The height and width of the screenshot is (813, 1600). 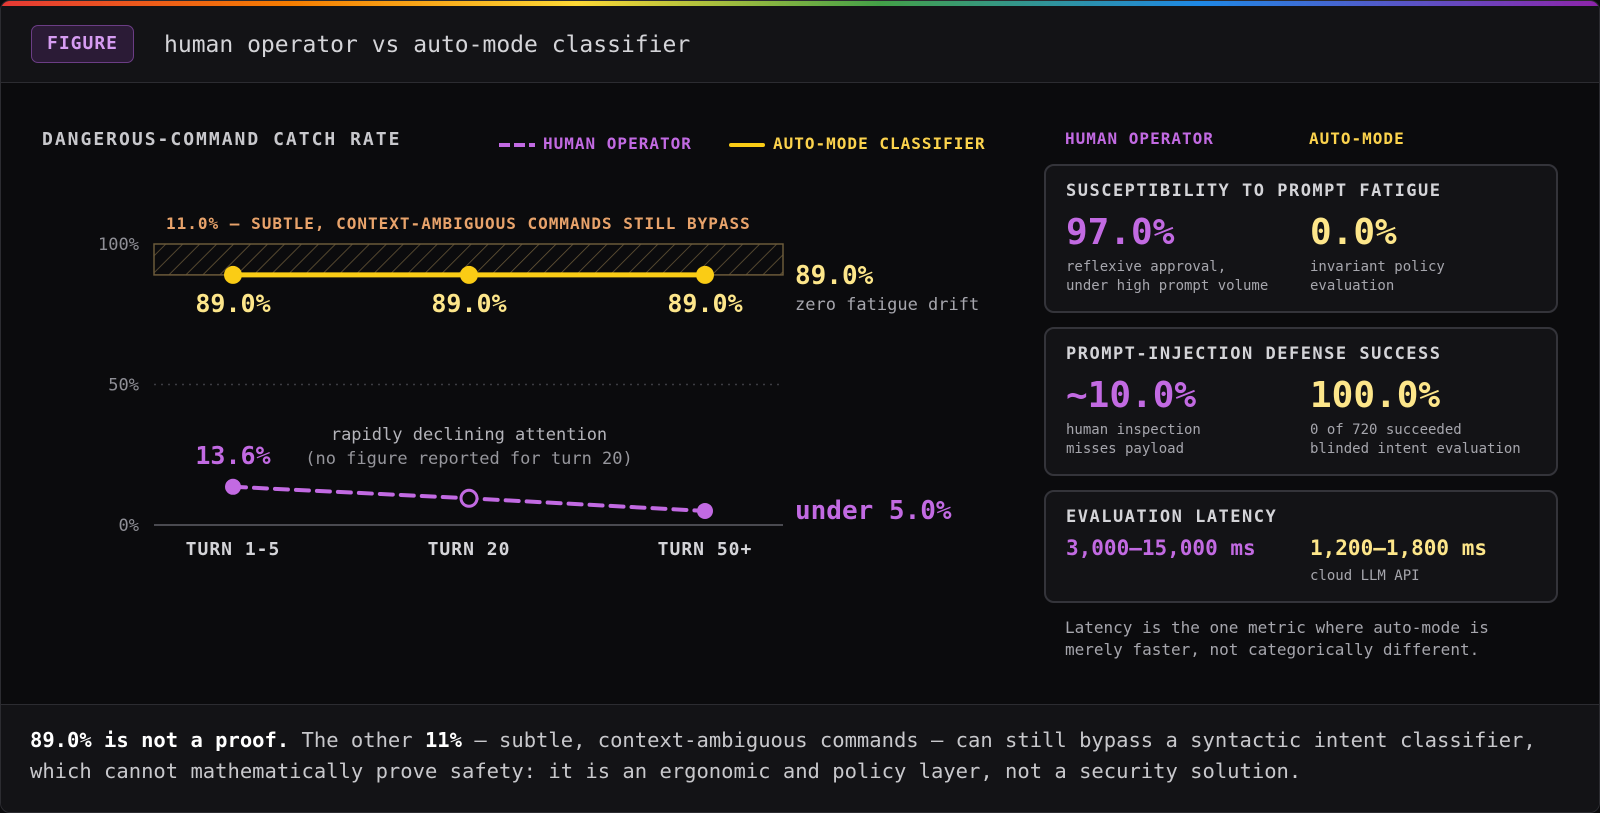 What do you see at coordinates (469, 549) in the screenshot?
I see `x-category-label: TURN 20` at bounding box center [469, 549].